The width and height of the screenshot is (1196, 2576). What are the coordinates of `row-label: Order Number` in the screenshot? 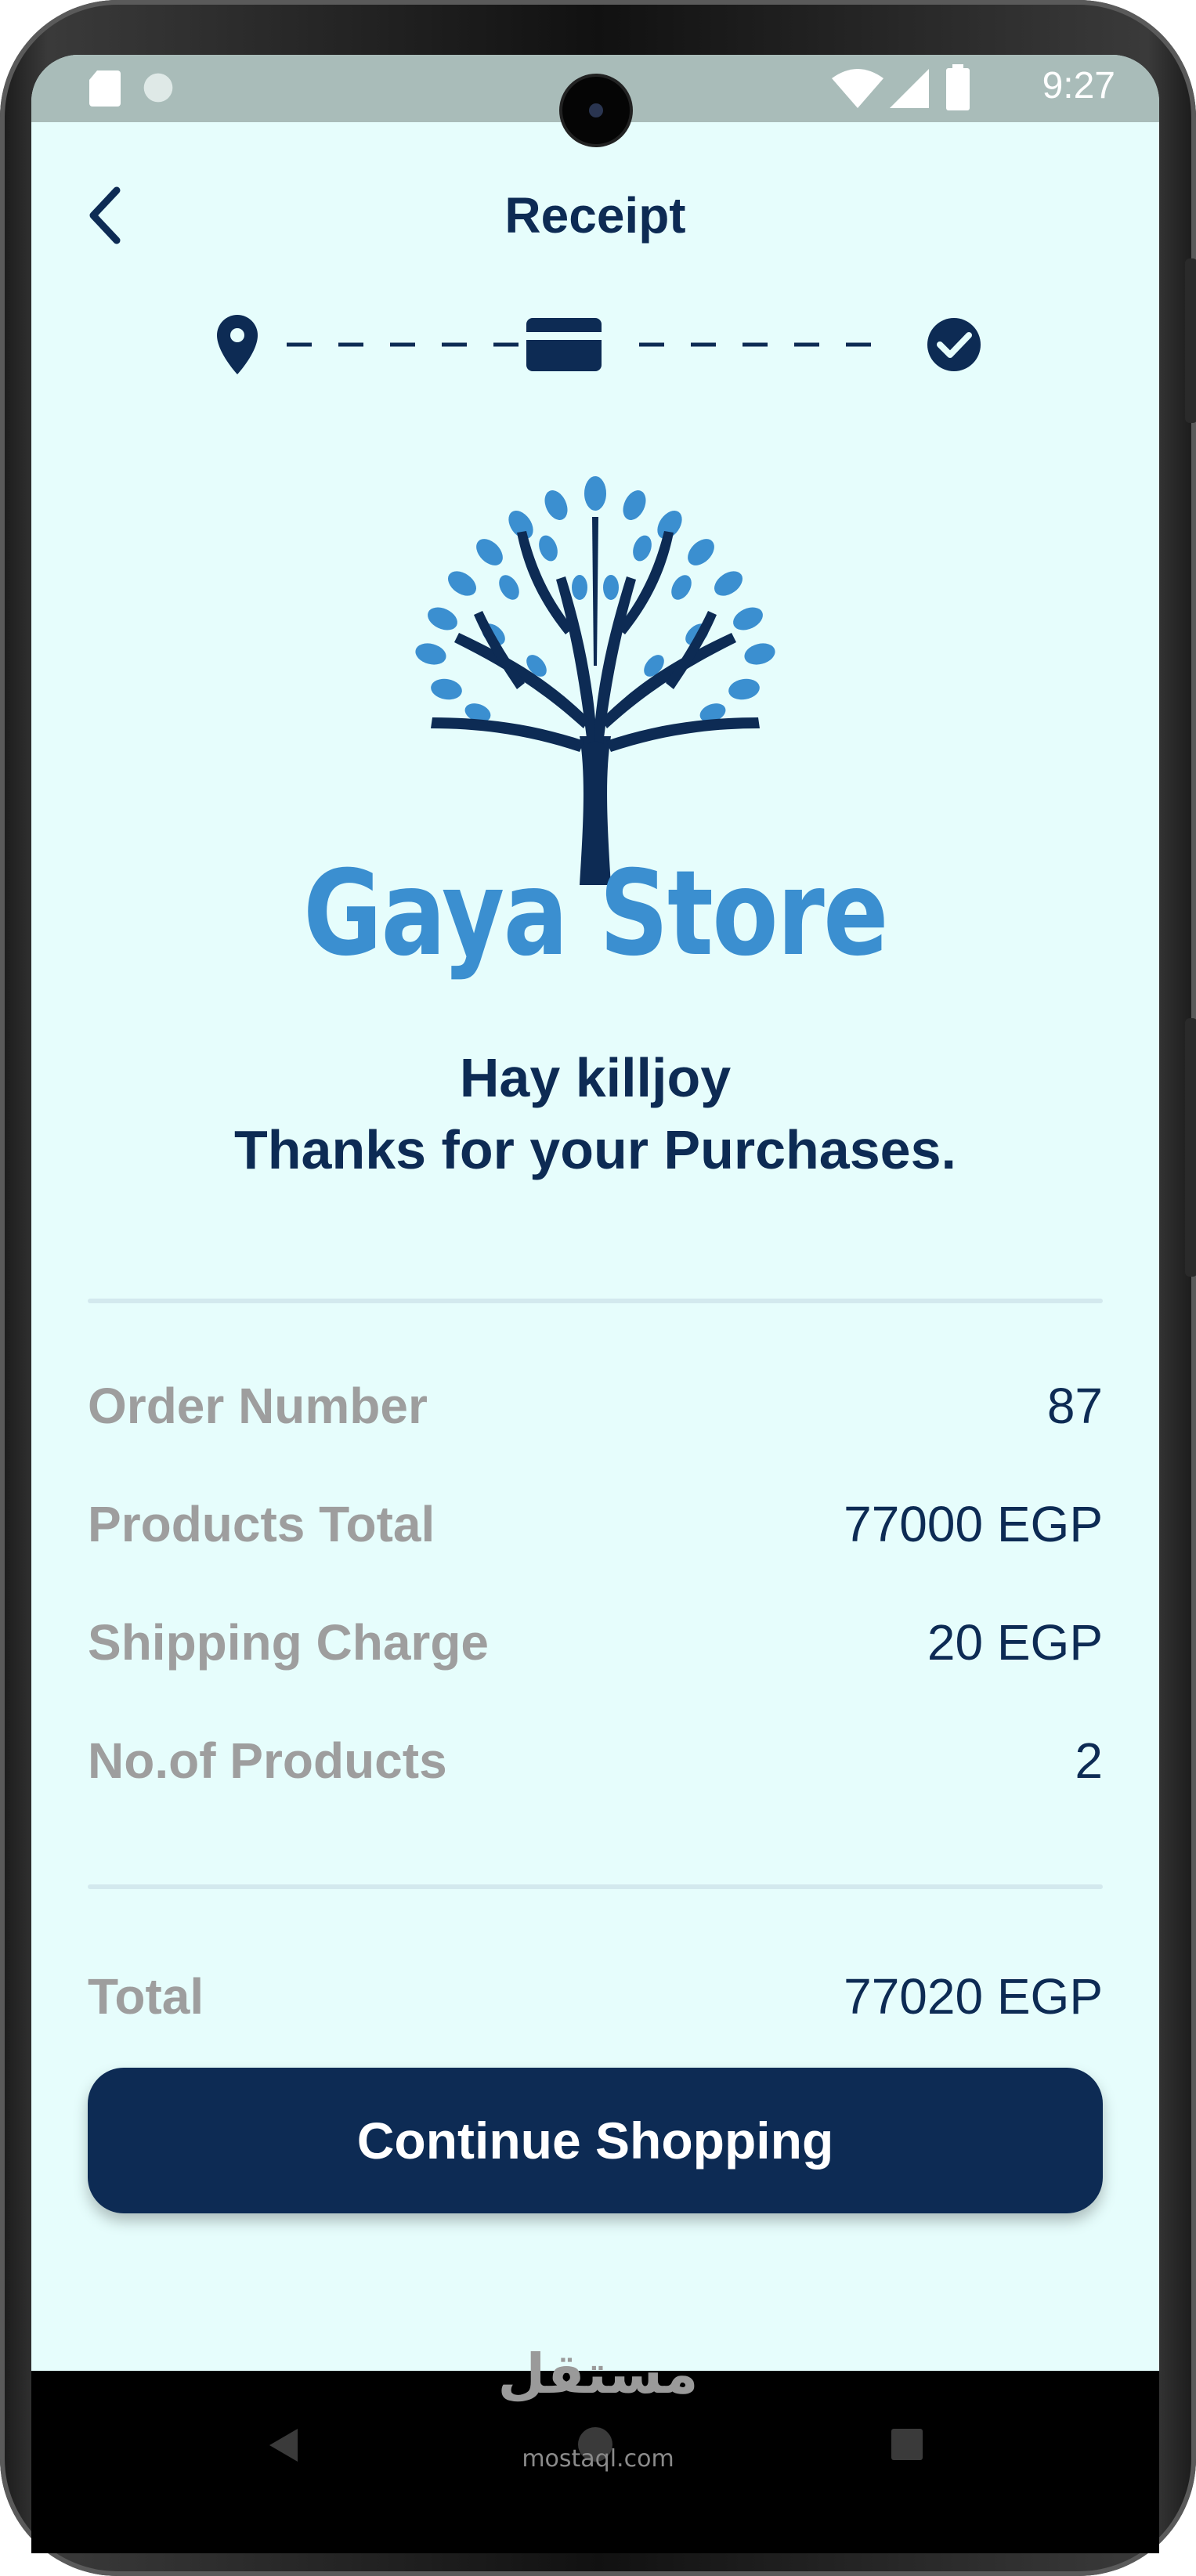 It's located at (258, 1406).